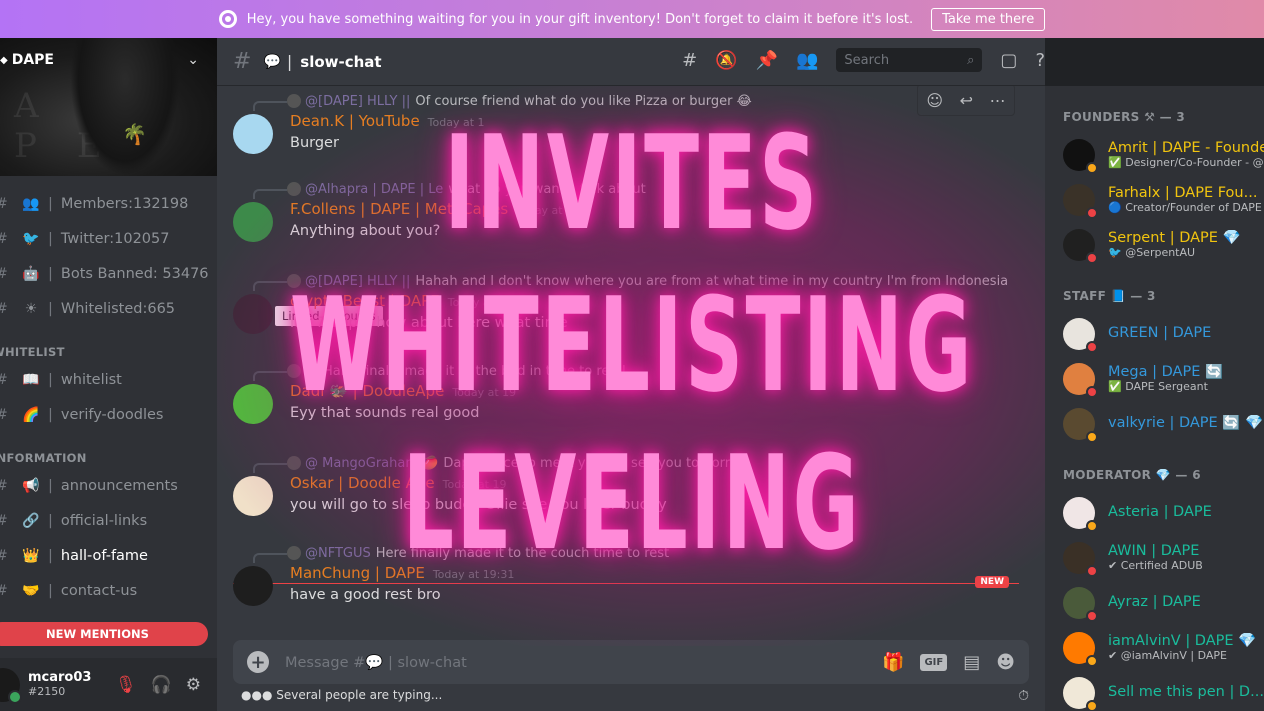 The image size is (1264, 711). I want to click on headphones-icon: 🎧, so click(161, 685).